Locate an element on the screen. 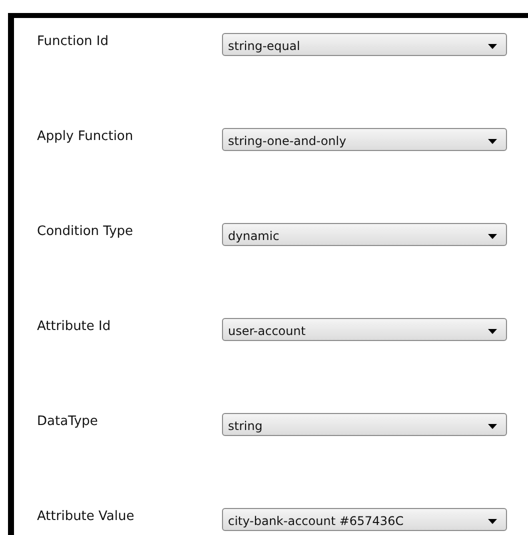  field-label: DataType is located at coordinates (68, 421).